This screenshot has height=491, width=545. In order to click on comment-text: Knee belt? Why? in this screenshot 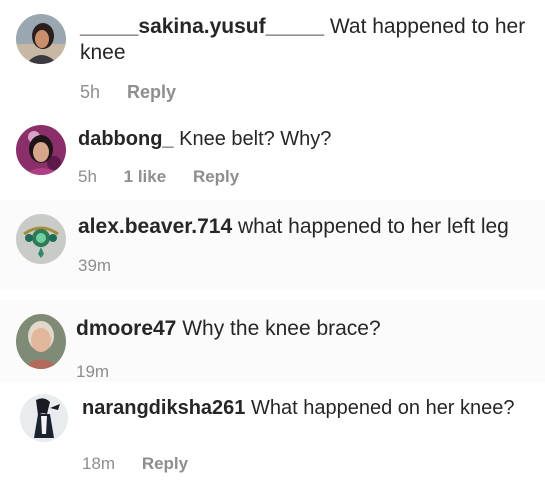, I will do `click(255, 139)`.